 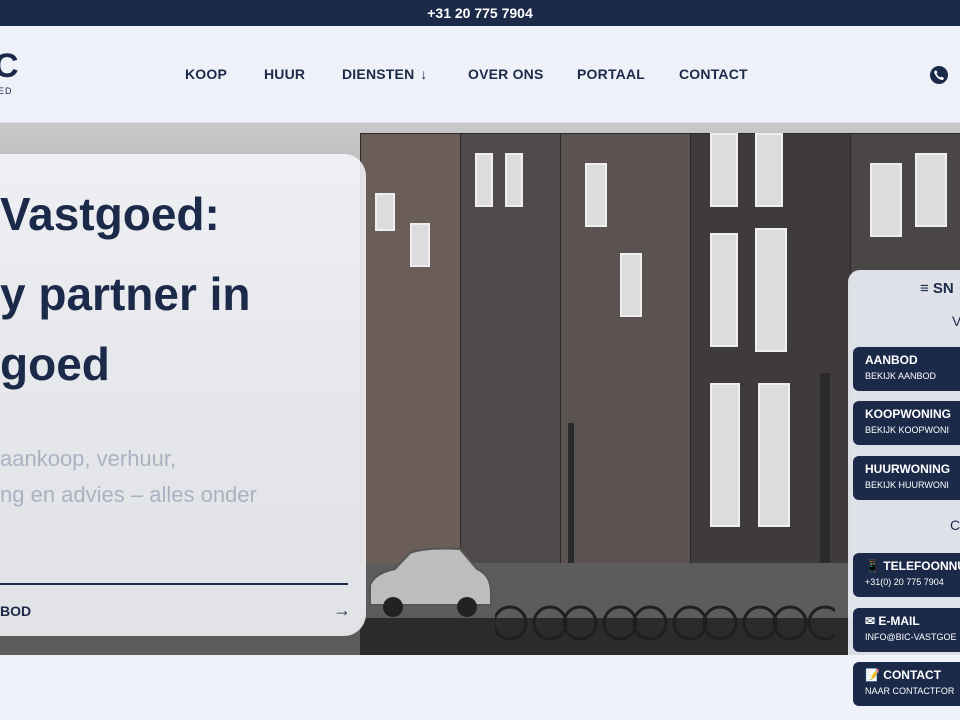 I want to click on hero-lead-line-2: ng en advies – alles onder, so click(x=128, y=494).